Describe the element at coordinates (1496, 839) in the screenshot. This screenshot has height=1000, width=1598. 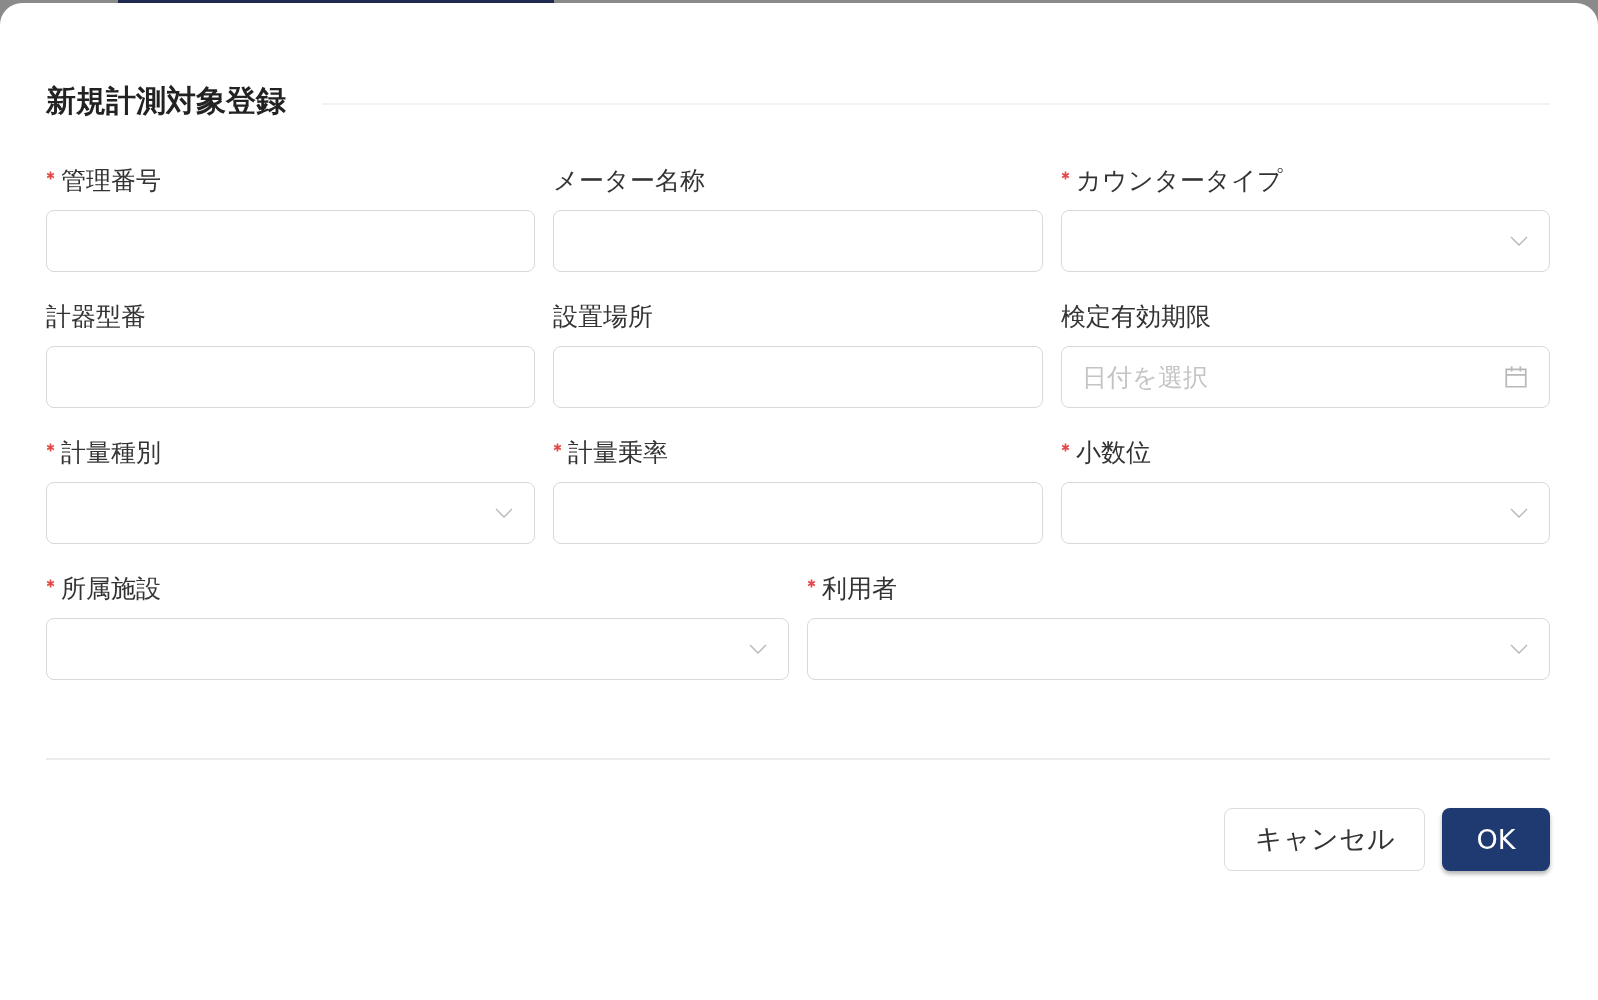
I see `ok-button: OK` at that location.